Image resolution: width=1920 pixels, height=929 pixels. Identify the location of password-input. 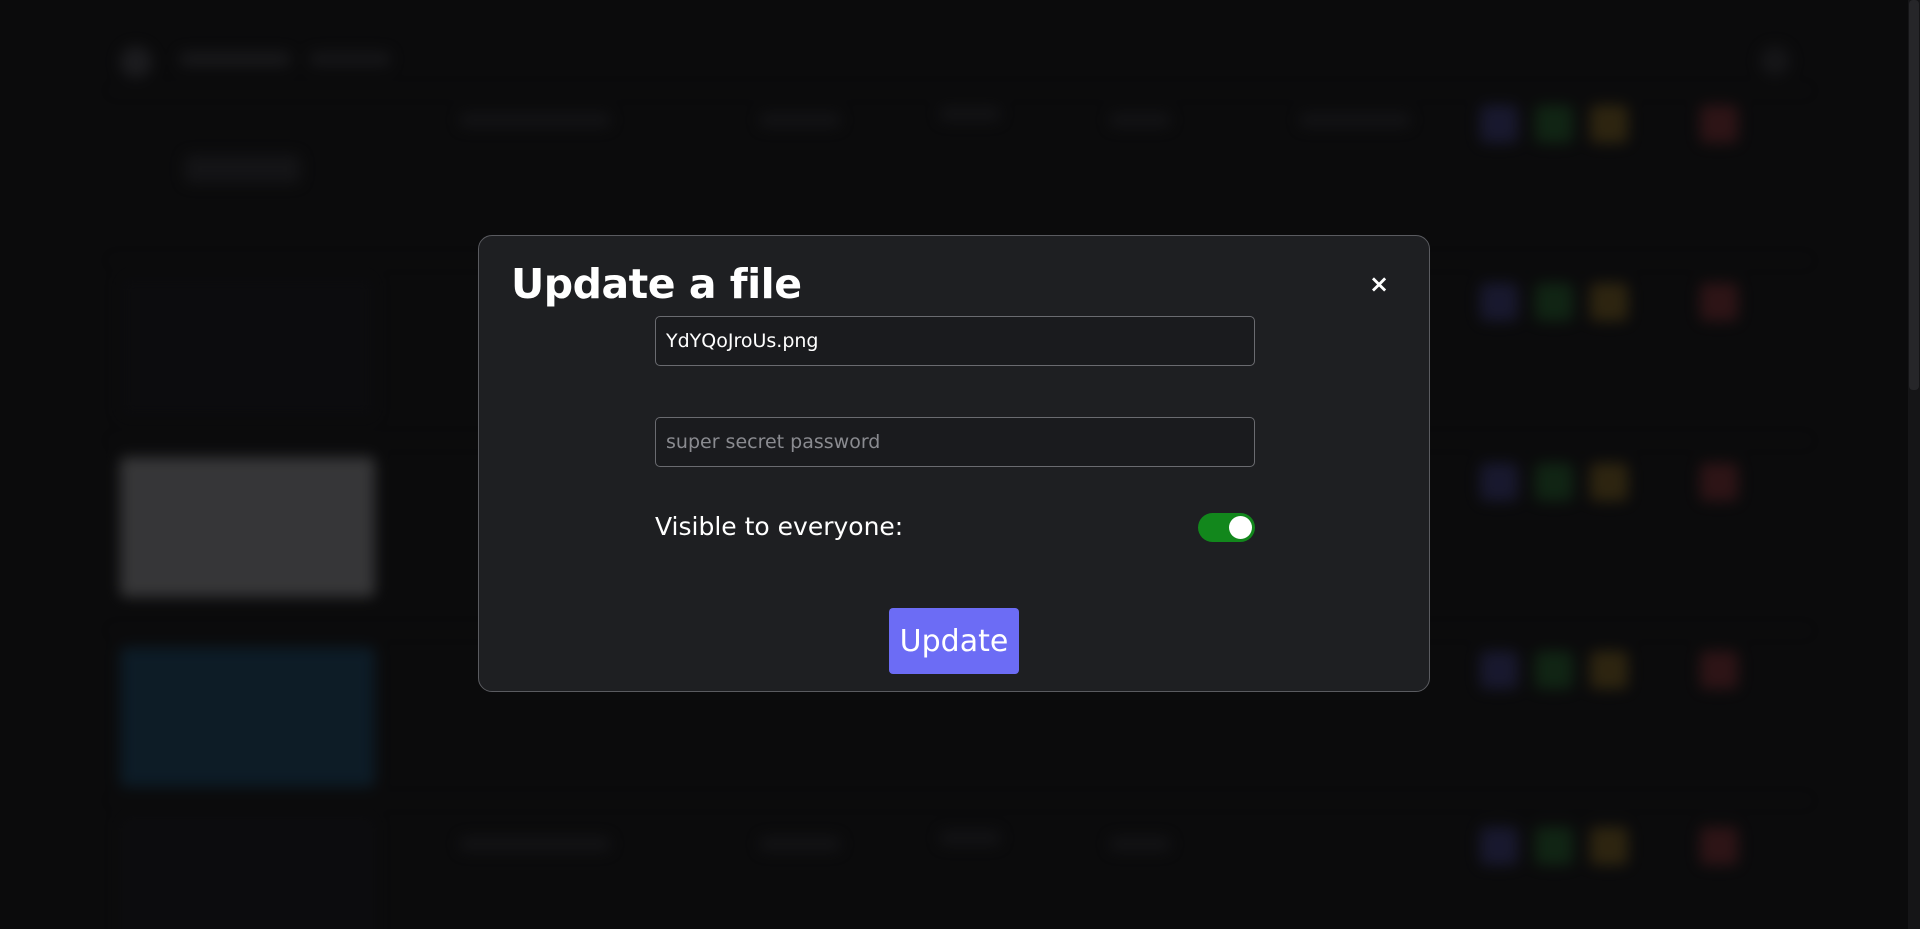
(955, 442).